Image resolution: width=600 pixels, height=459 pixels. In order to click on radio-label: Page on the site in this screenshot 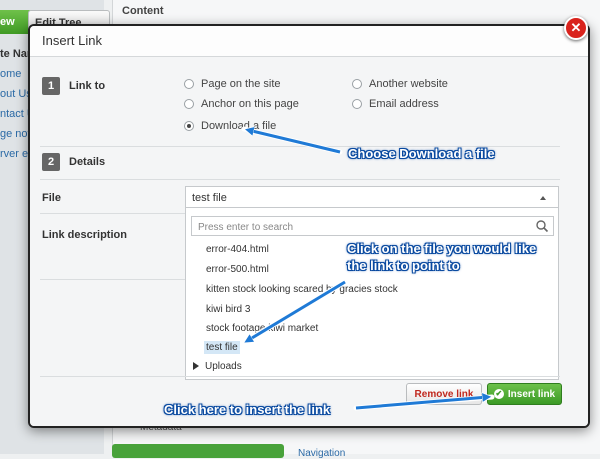, I will do `click(241, 84)`.